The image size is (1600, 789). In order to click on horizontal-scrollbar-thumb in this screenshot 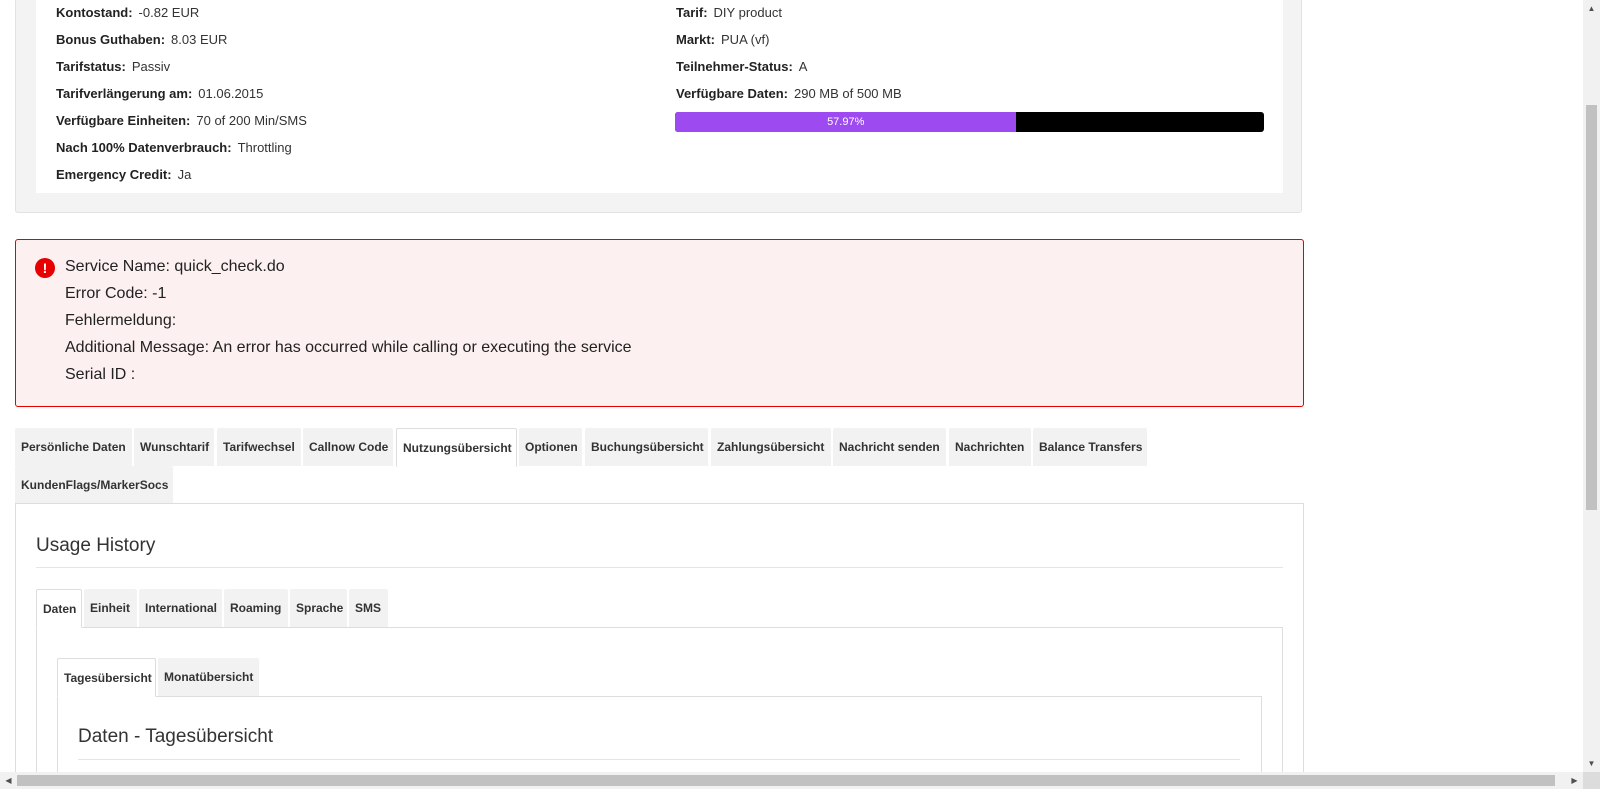, I will do `click(786, 780)`.